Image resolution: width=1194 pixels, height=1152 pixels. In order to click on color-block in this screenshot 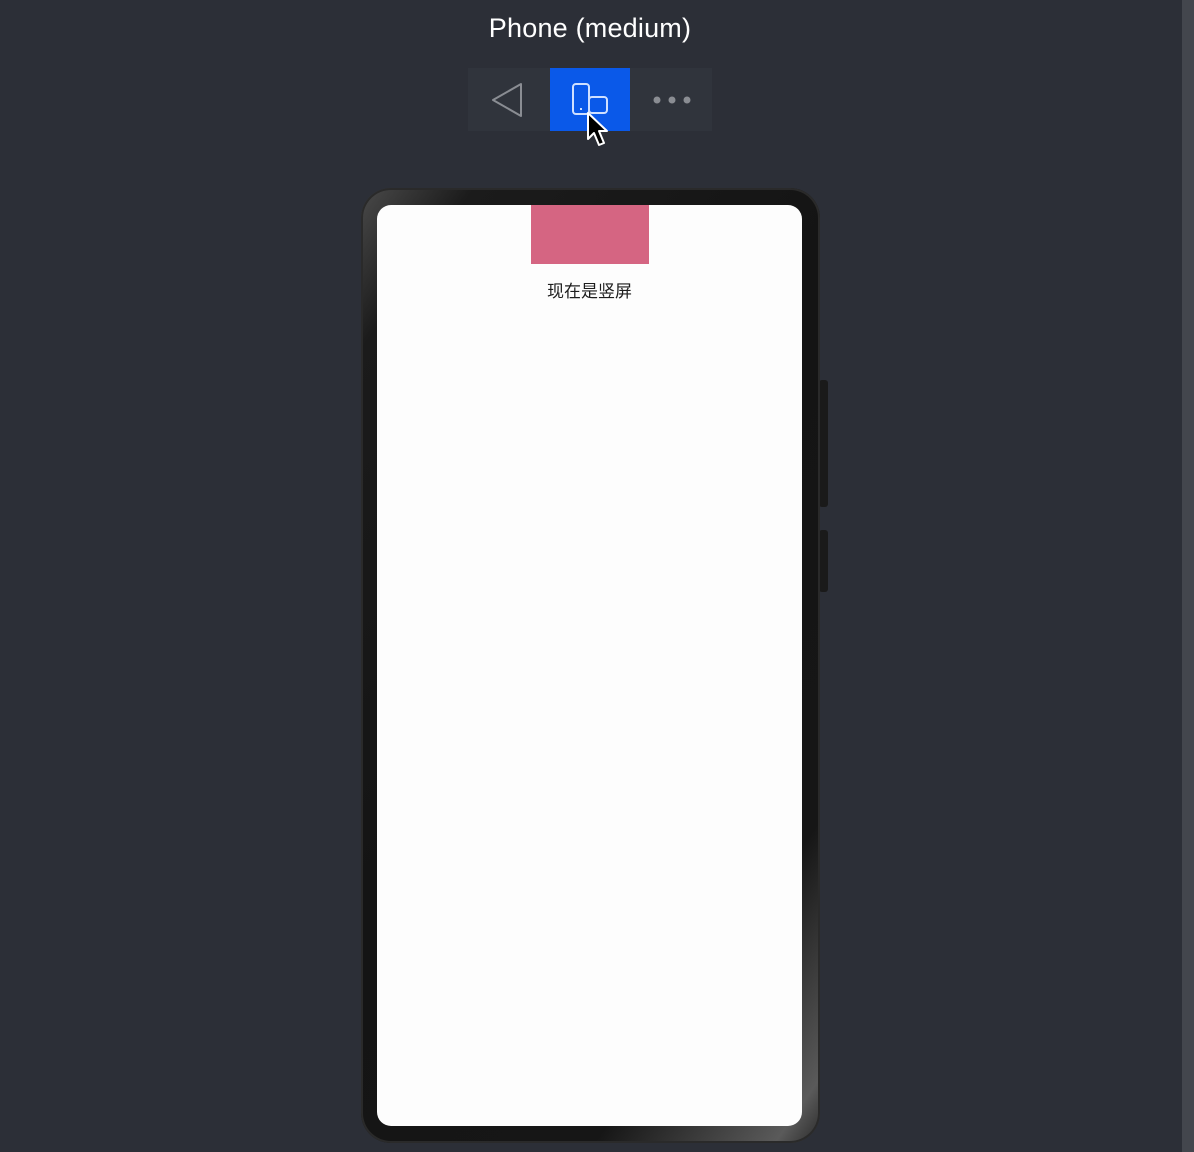, I will do `click(590, 234)`.